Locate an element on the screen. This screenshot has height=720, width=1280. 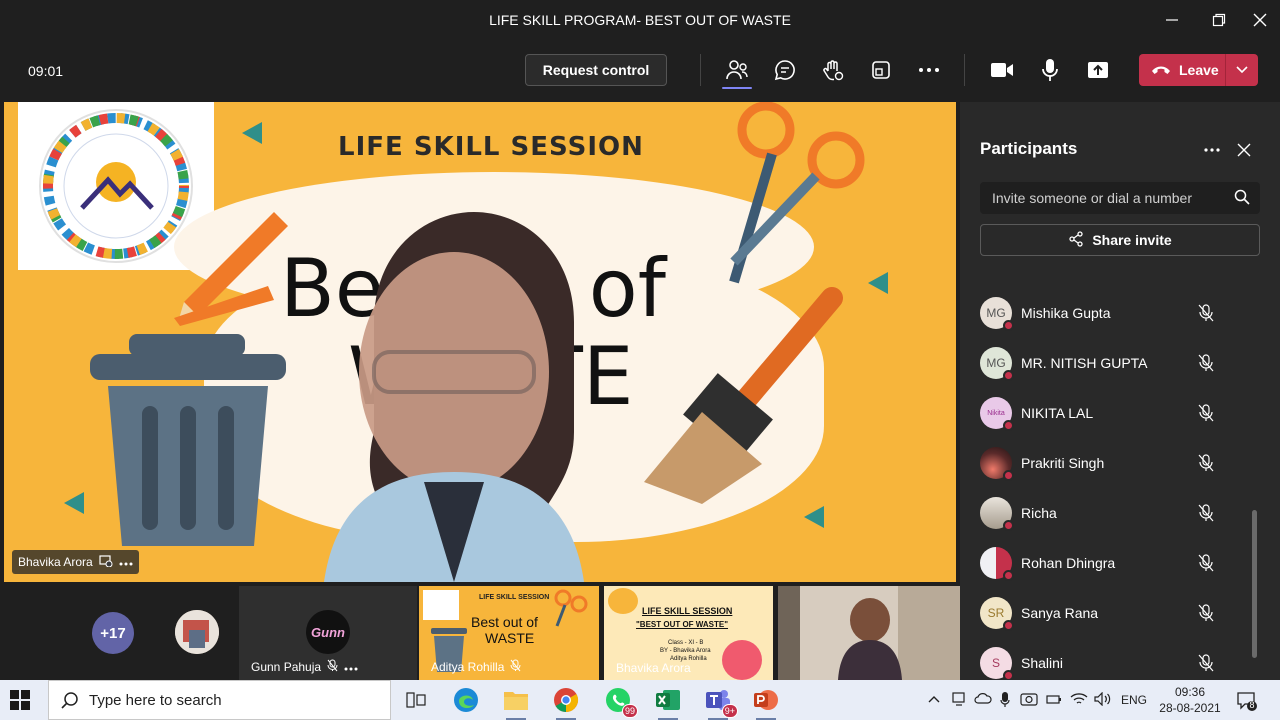
notification-count: 8 is located at coordinates (1252, 705).